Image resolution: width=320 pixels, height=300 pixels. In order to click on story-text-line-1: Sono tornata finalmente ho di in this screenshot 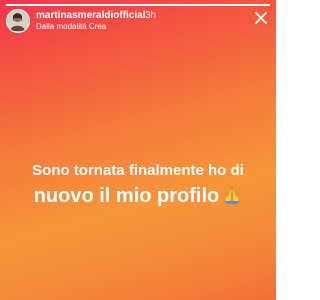, I will do `click(138, 170)`.